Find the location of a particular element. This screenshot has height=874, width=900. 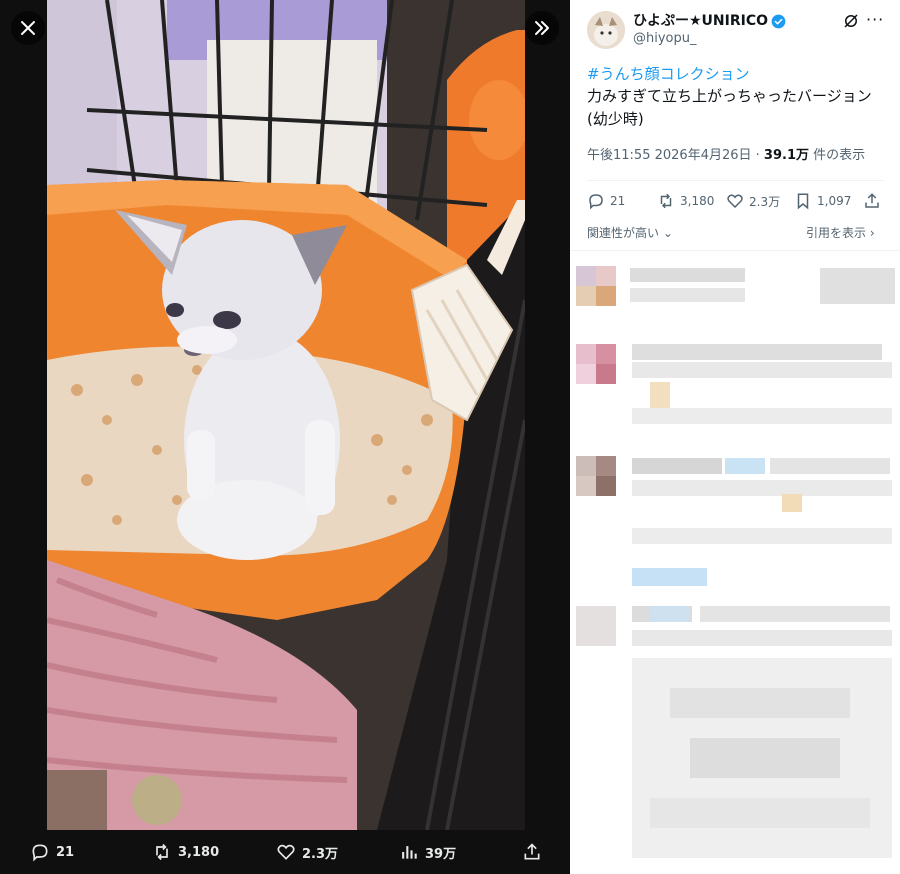

bookmark-button: 1,097 is located at coordinates (822, 201).